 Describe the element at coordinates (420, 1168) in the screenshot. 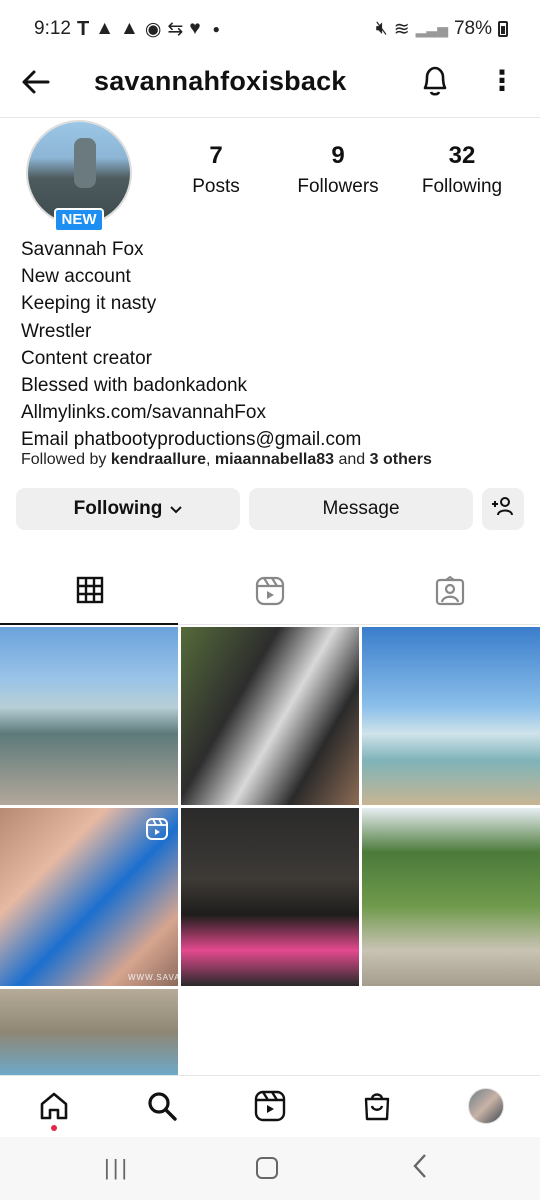

I see `system-back-icon` at that location.